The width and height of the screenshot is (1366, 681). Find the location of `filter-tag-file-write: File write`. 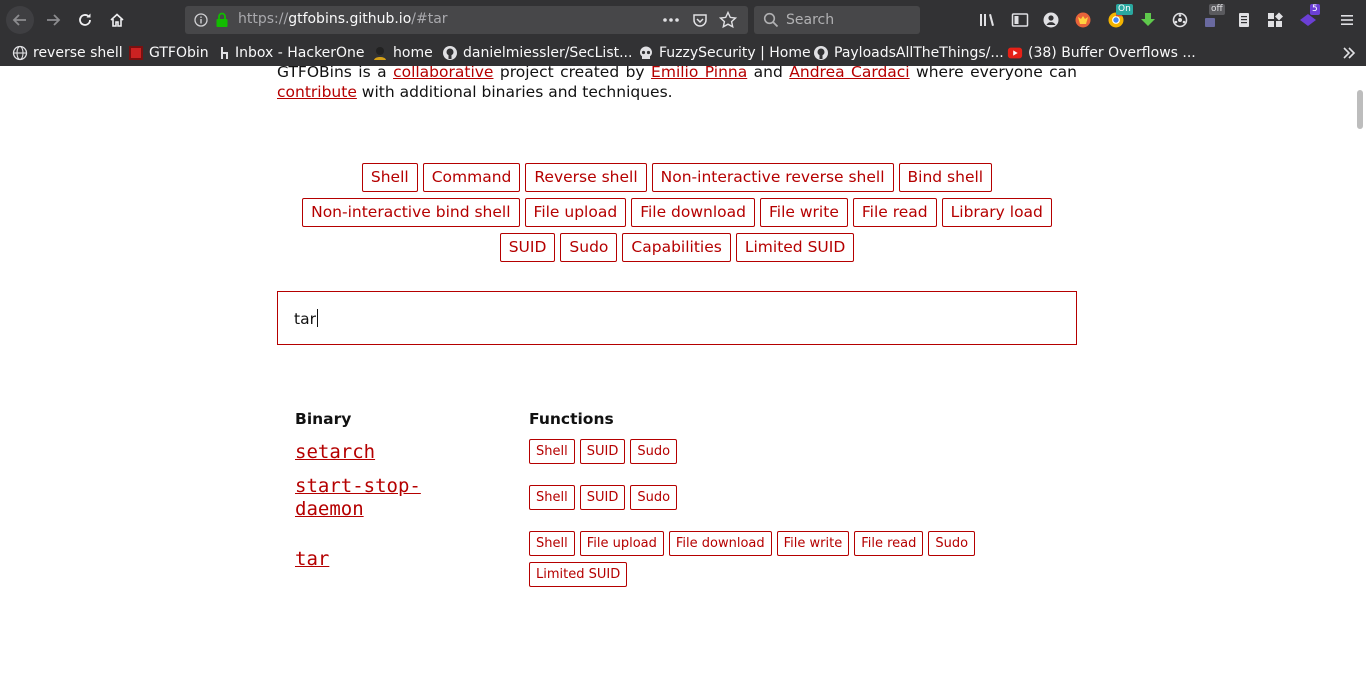

filter-tag-file-write: File write is located at coordinates (804, 212).